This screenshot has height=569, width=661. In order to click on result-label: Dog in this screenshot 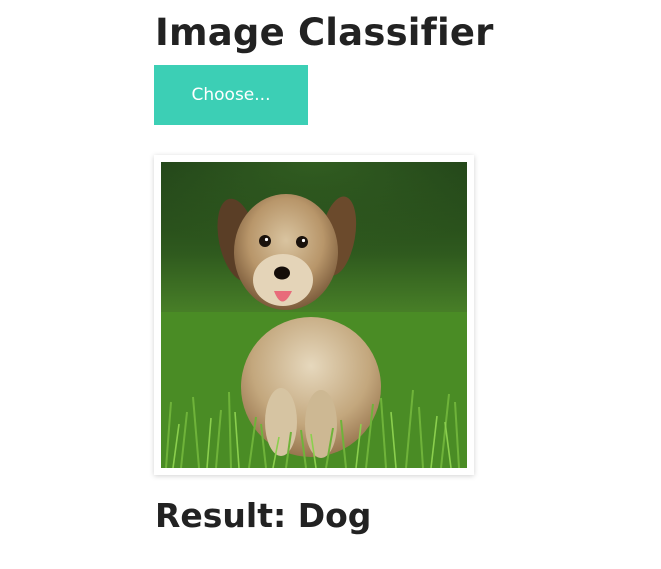, I will do `click(334, 515)`.